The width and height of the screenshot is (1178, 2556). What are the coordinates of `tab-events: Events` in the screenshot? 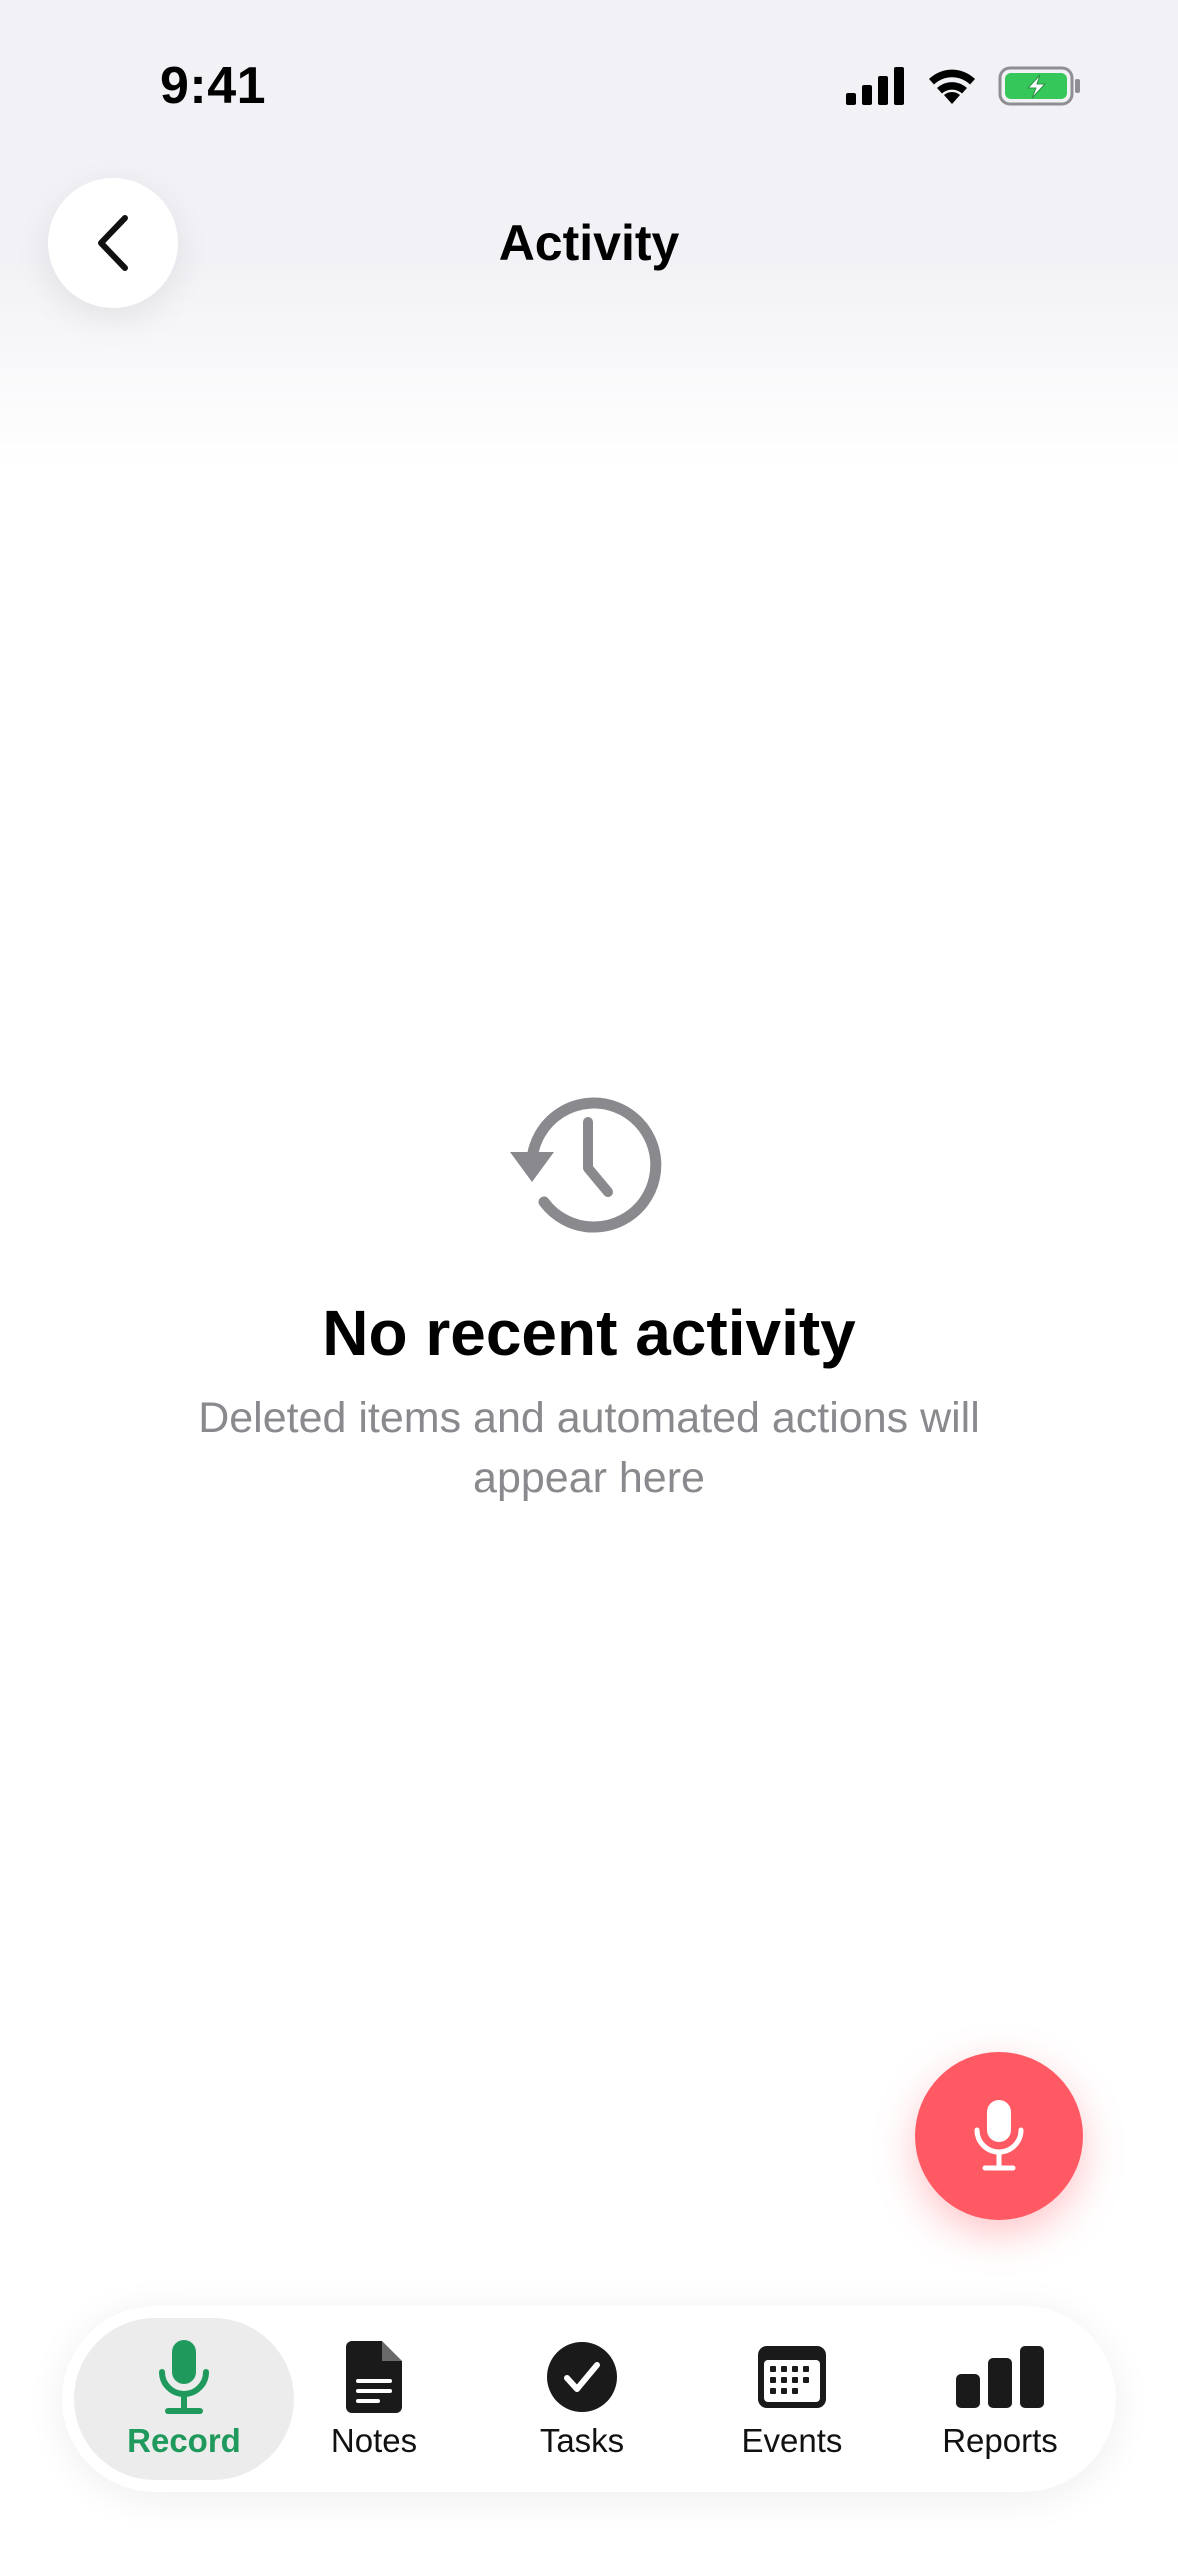 It's located at (792, 2399).